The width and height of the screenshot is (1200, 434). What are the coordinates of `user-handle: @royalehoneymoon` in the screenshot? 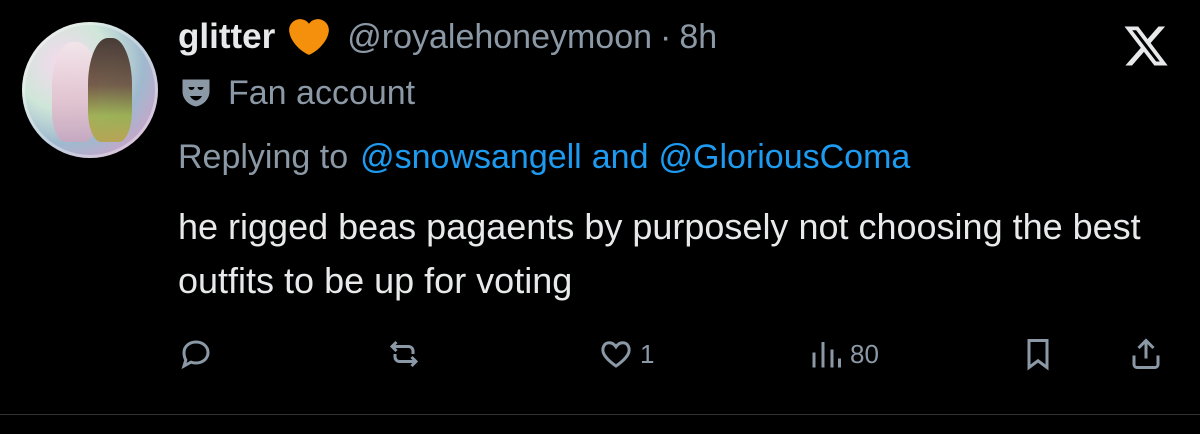 It's located at (499, 37).